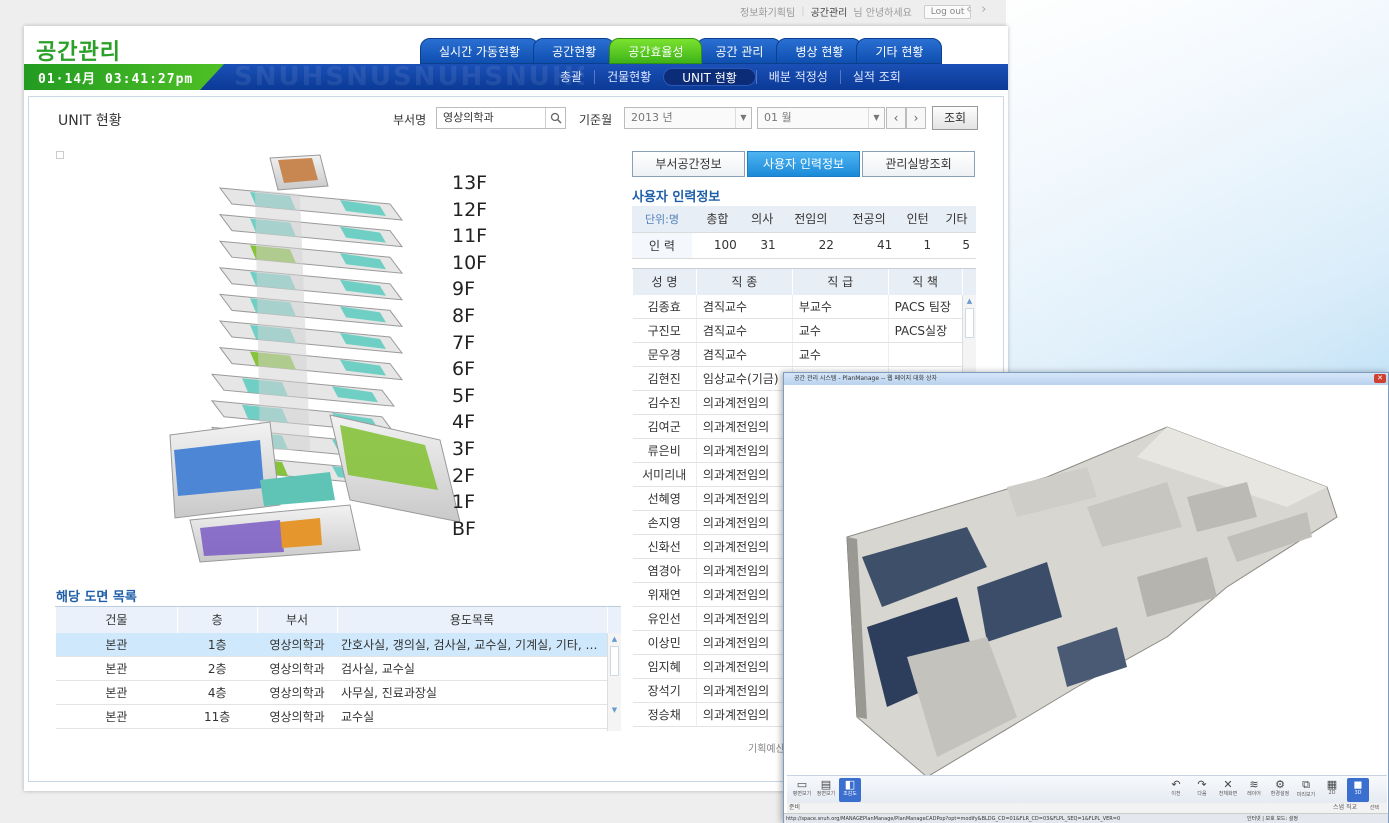 The image size is (1389, 823). Describe the element at coordinates (840, 306) in the screenshot. I see `staff-cell: 부교수` at that location.